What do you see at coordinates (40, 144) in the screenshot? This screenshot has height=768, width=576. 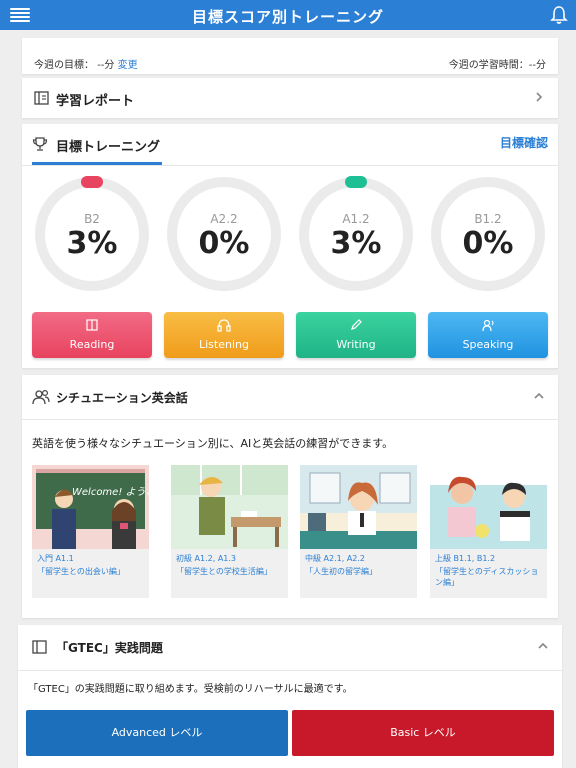 I see `trophy-icon` at bounding box center [40, 144].